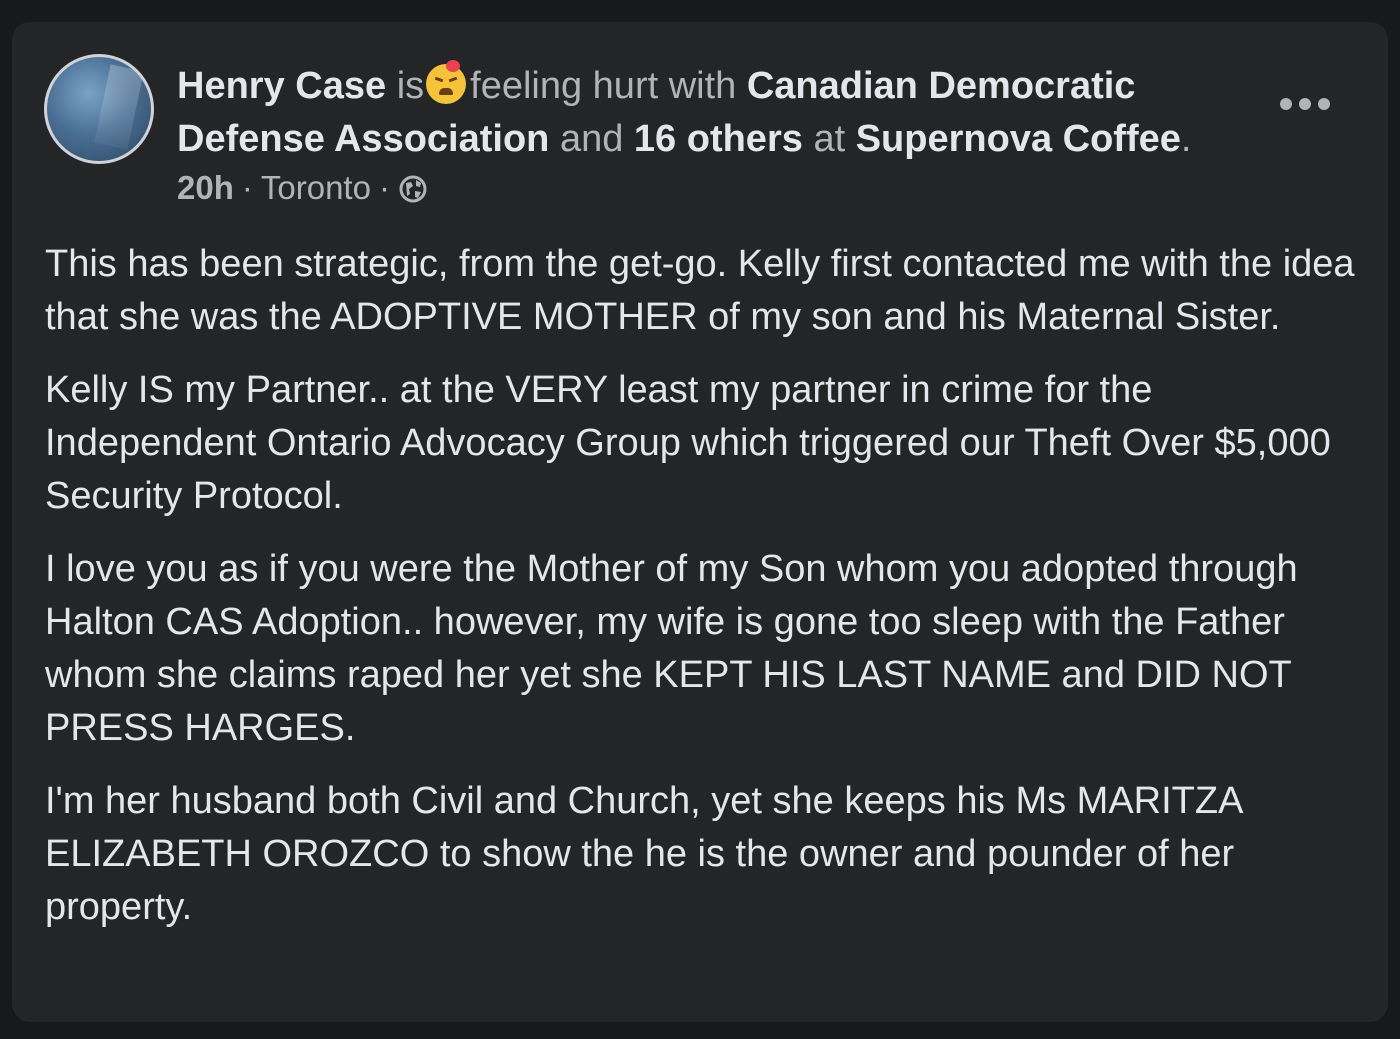  What do you see at coordinates (1305, 104) in the screenshot?
I see `more-options-icon` at bounding box center [1305, 104].